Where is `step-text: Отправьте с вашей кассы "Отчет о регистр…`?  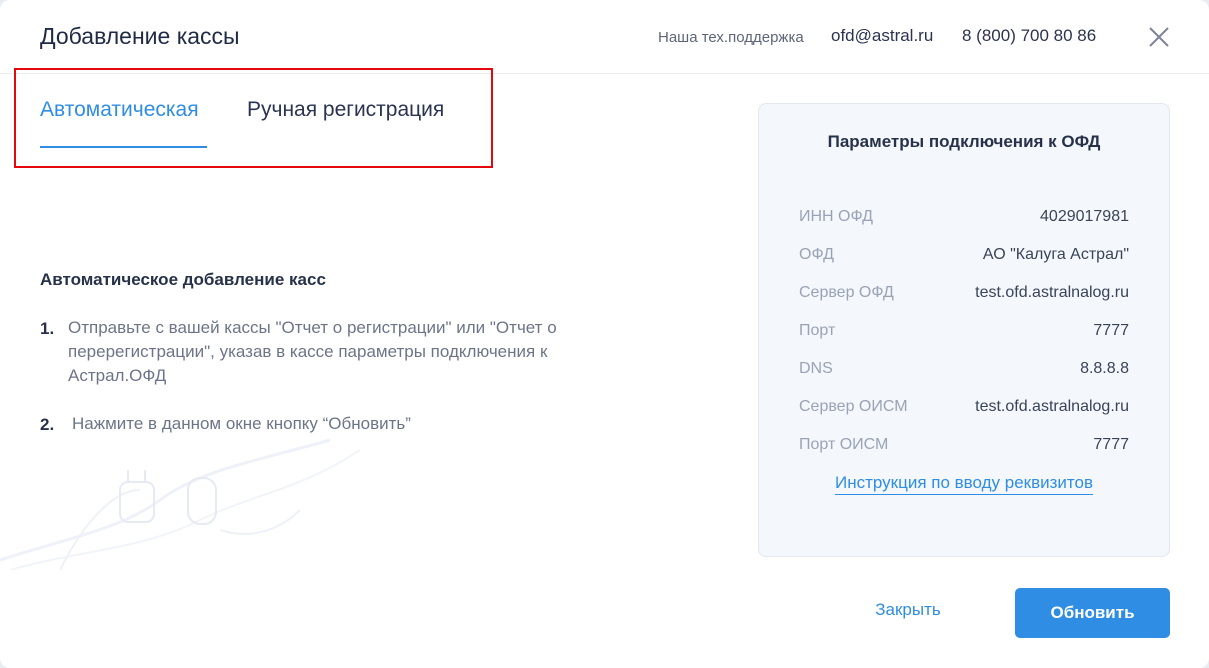
step-text: Отправьте с вашей кассы "Отчет о регистр… is located at coordinates (312, 352).